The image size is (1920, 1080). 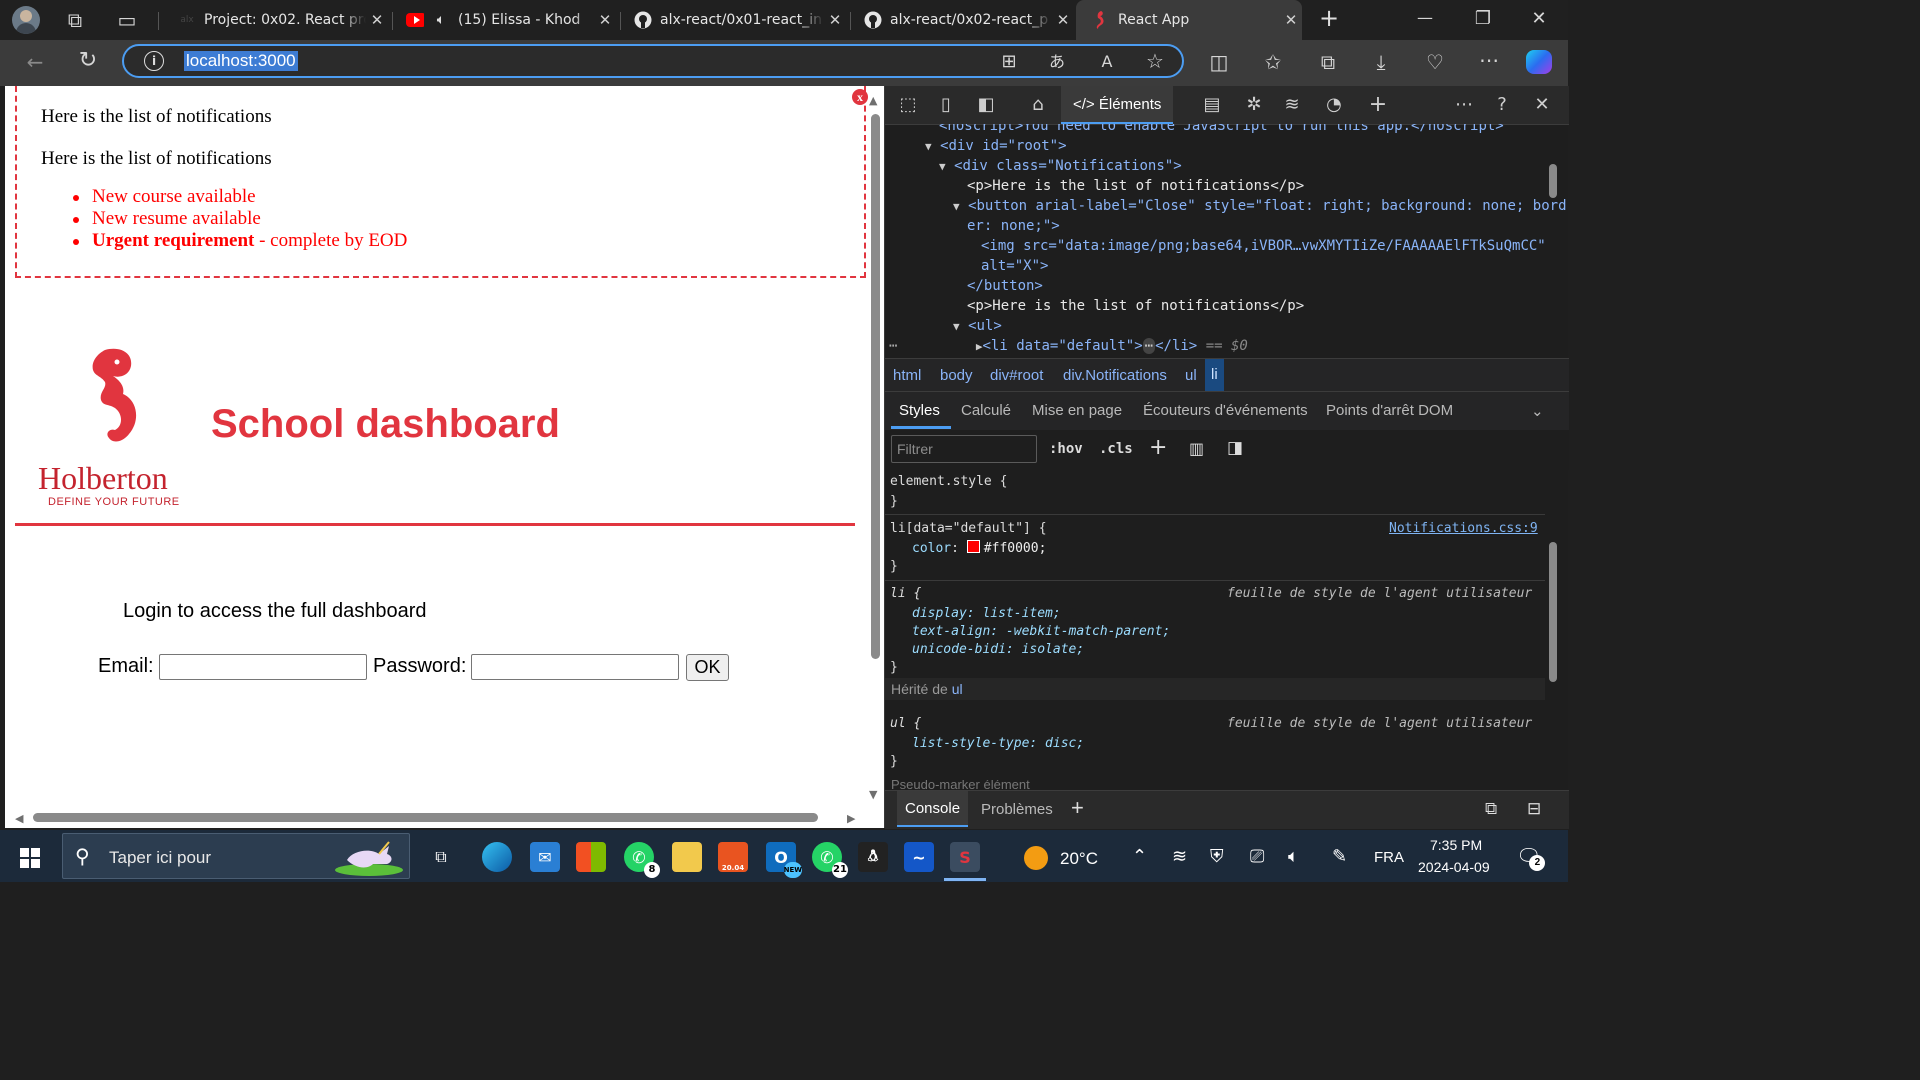 What do you see at coordinates (986, 410) in the screenshot?
I see `tab-computed: Calculé` at bounding box center [986, 410].